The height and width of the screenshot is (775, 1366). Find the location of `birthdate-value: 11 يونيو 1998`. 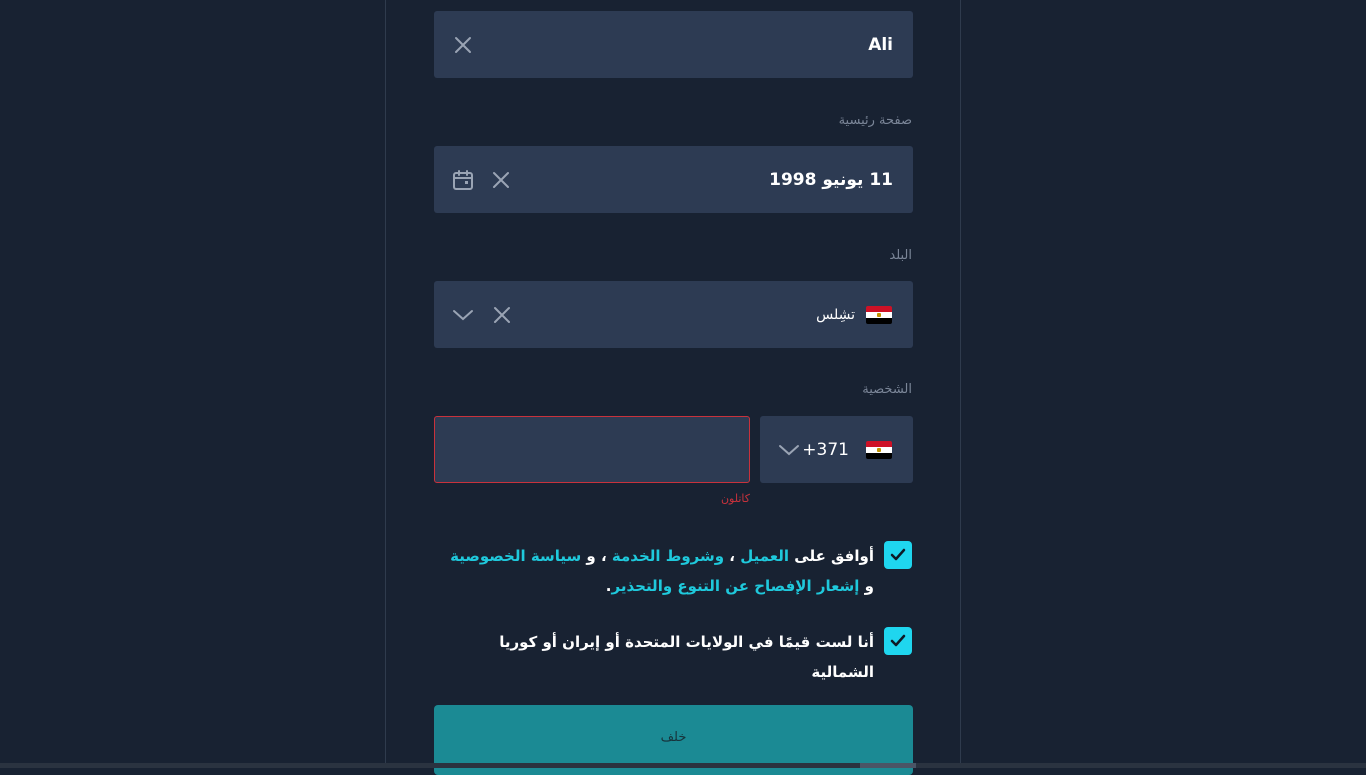

birthdate-value: 11 يونيو 1998 is located at coordinates (831, 179).